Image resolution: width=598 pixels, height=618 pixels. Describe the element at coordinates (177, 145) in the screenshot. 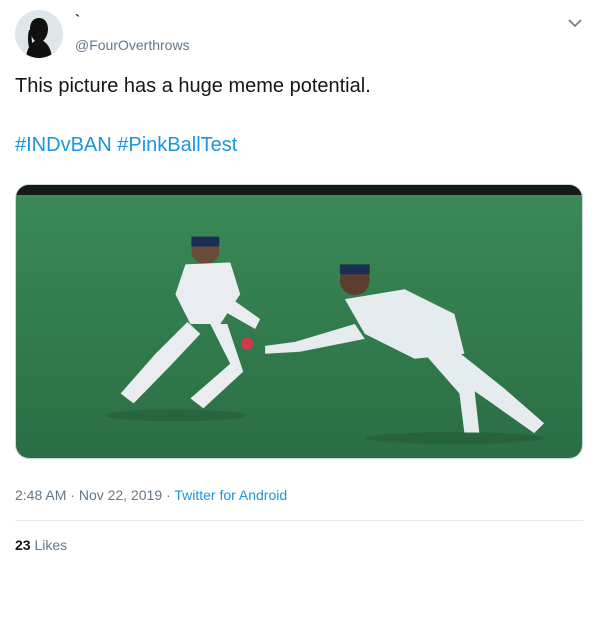

I see `hashtag-link-pinkballtest: #PinkBallTest` at that location.